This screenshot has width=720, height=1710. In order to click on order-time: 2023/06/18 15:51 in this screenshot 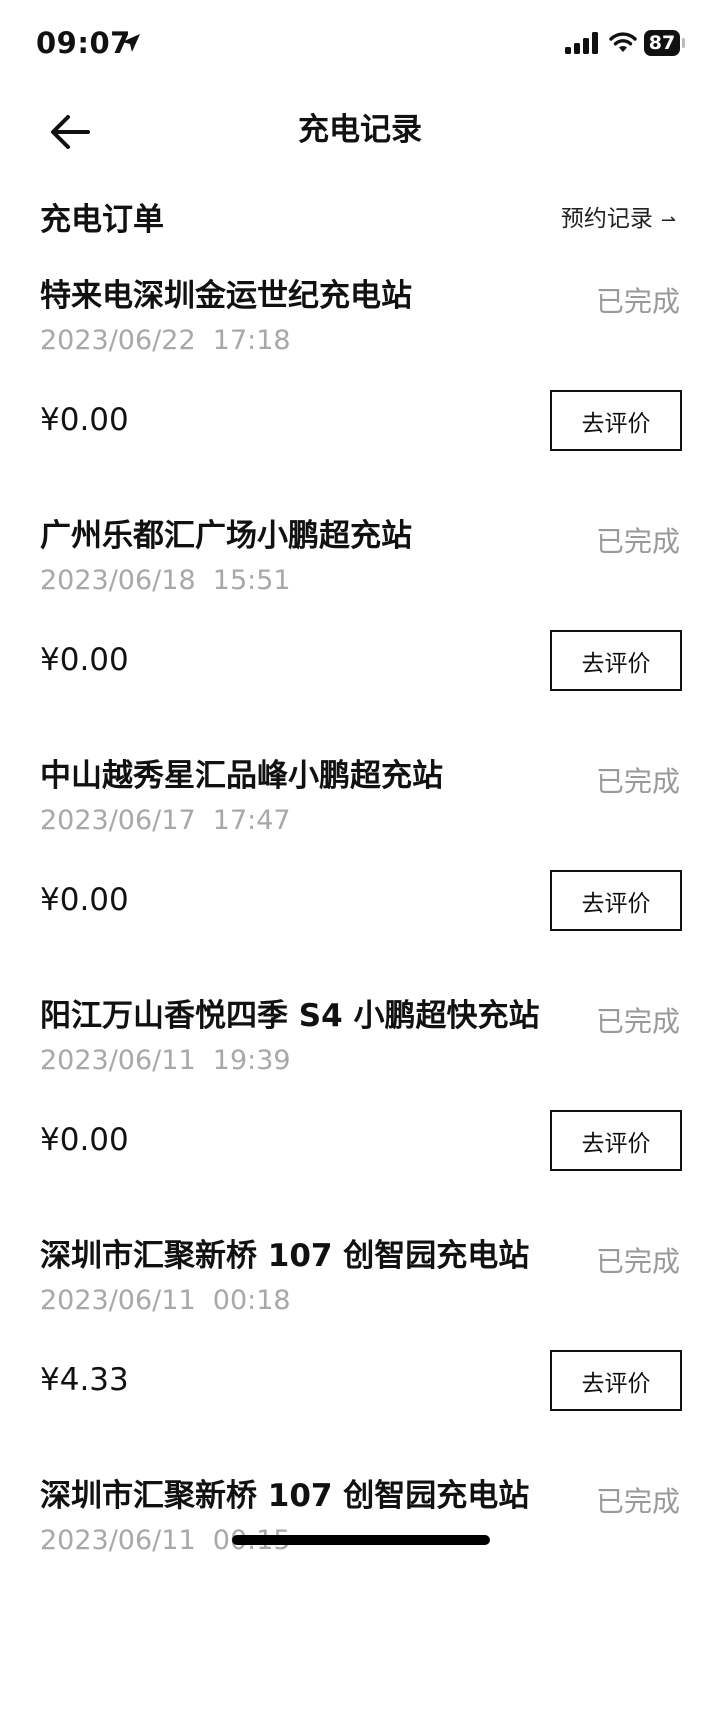, I will do `click(165, 580)`.